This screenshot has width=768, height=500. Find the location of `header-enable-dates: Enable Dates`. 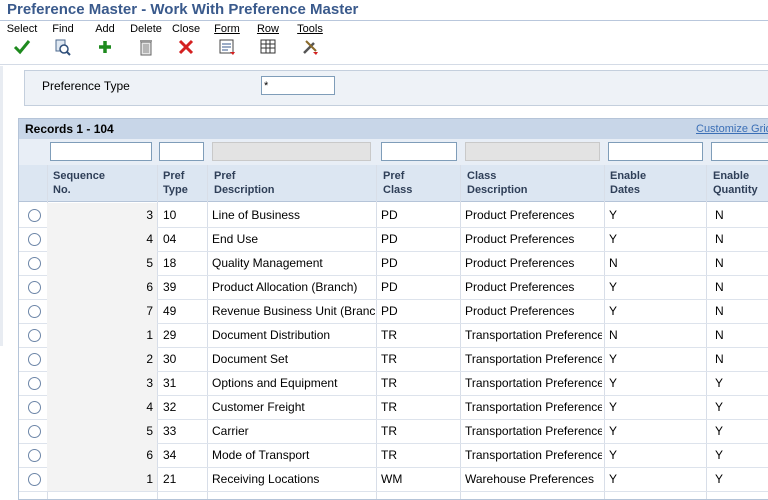

header-enable-dates: Enable Dates is located at coordinates (628, 183).